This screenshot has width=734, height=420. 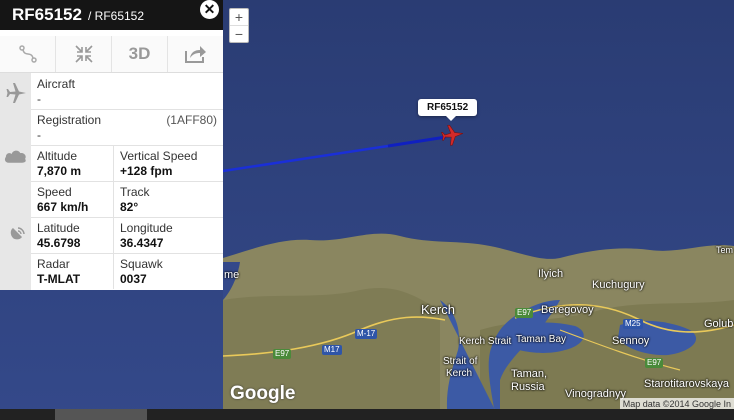 I want to click on aircraft-label: Aircraft, so click(x=56, y=84).